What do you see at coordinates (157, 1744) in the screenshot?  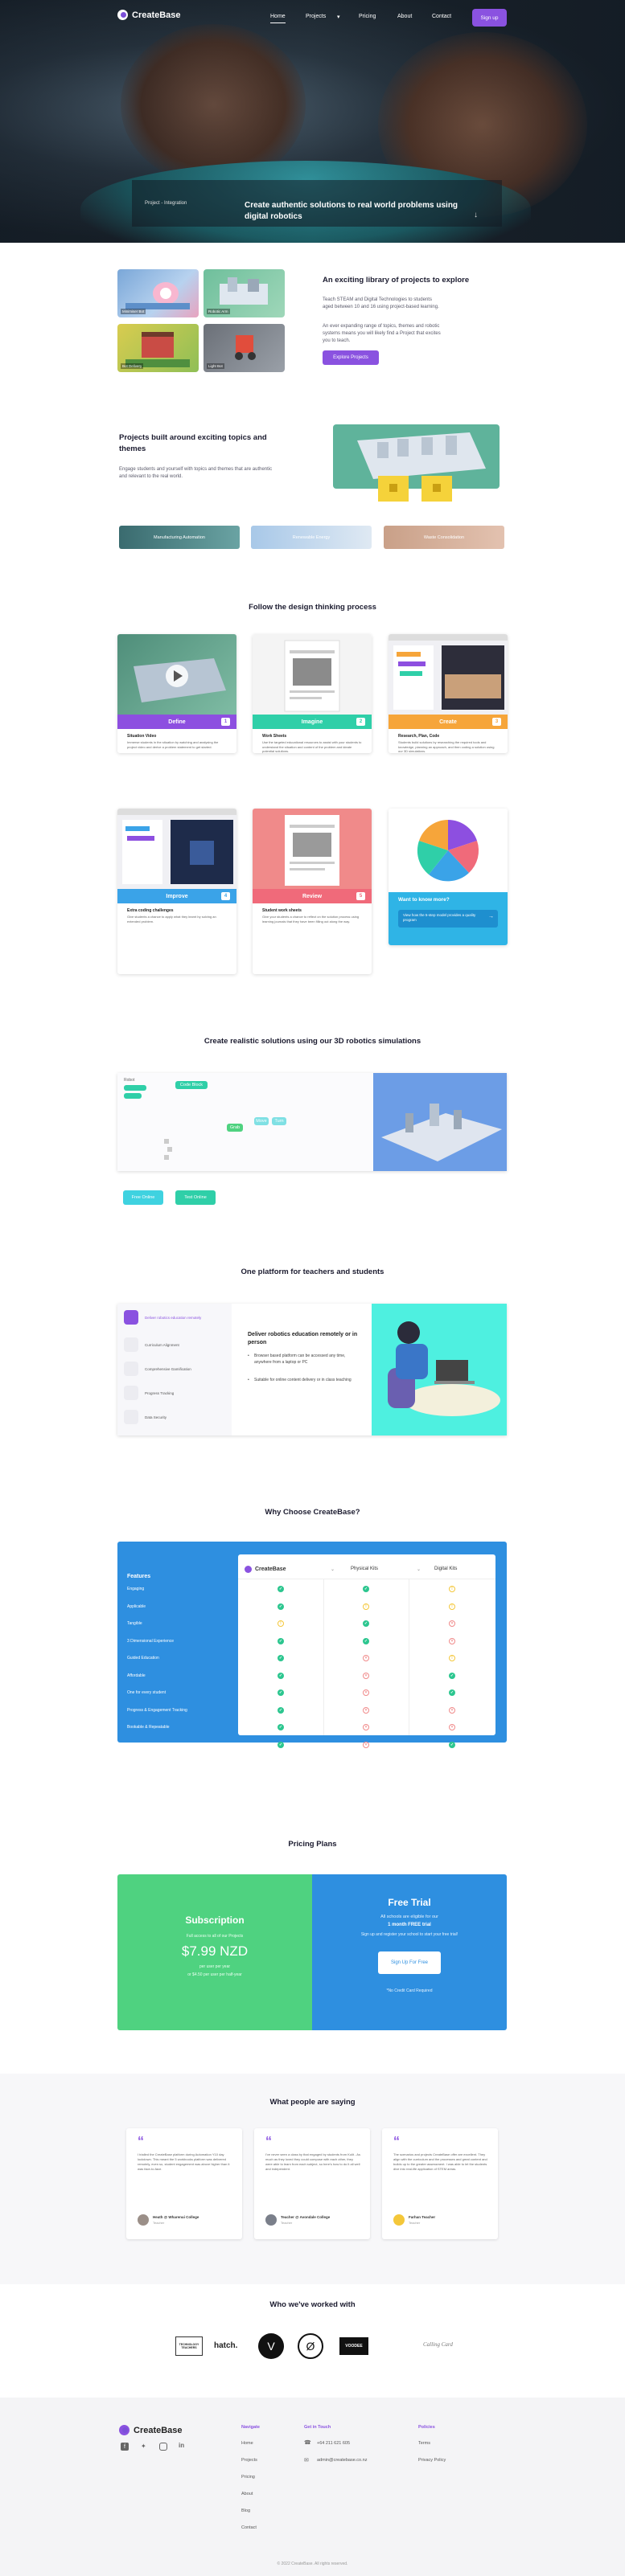 I see `feature-row-label: Not limited by physical constraints` at bounding box center [157, 1744].